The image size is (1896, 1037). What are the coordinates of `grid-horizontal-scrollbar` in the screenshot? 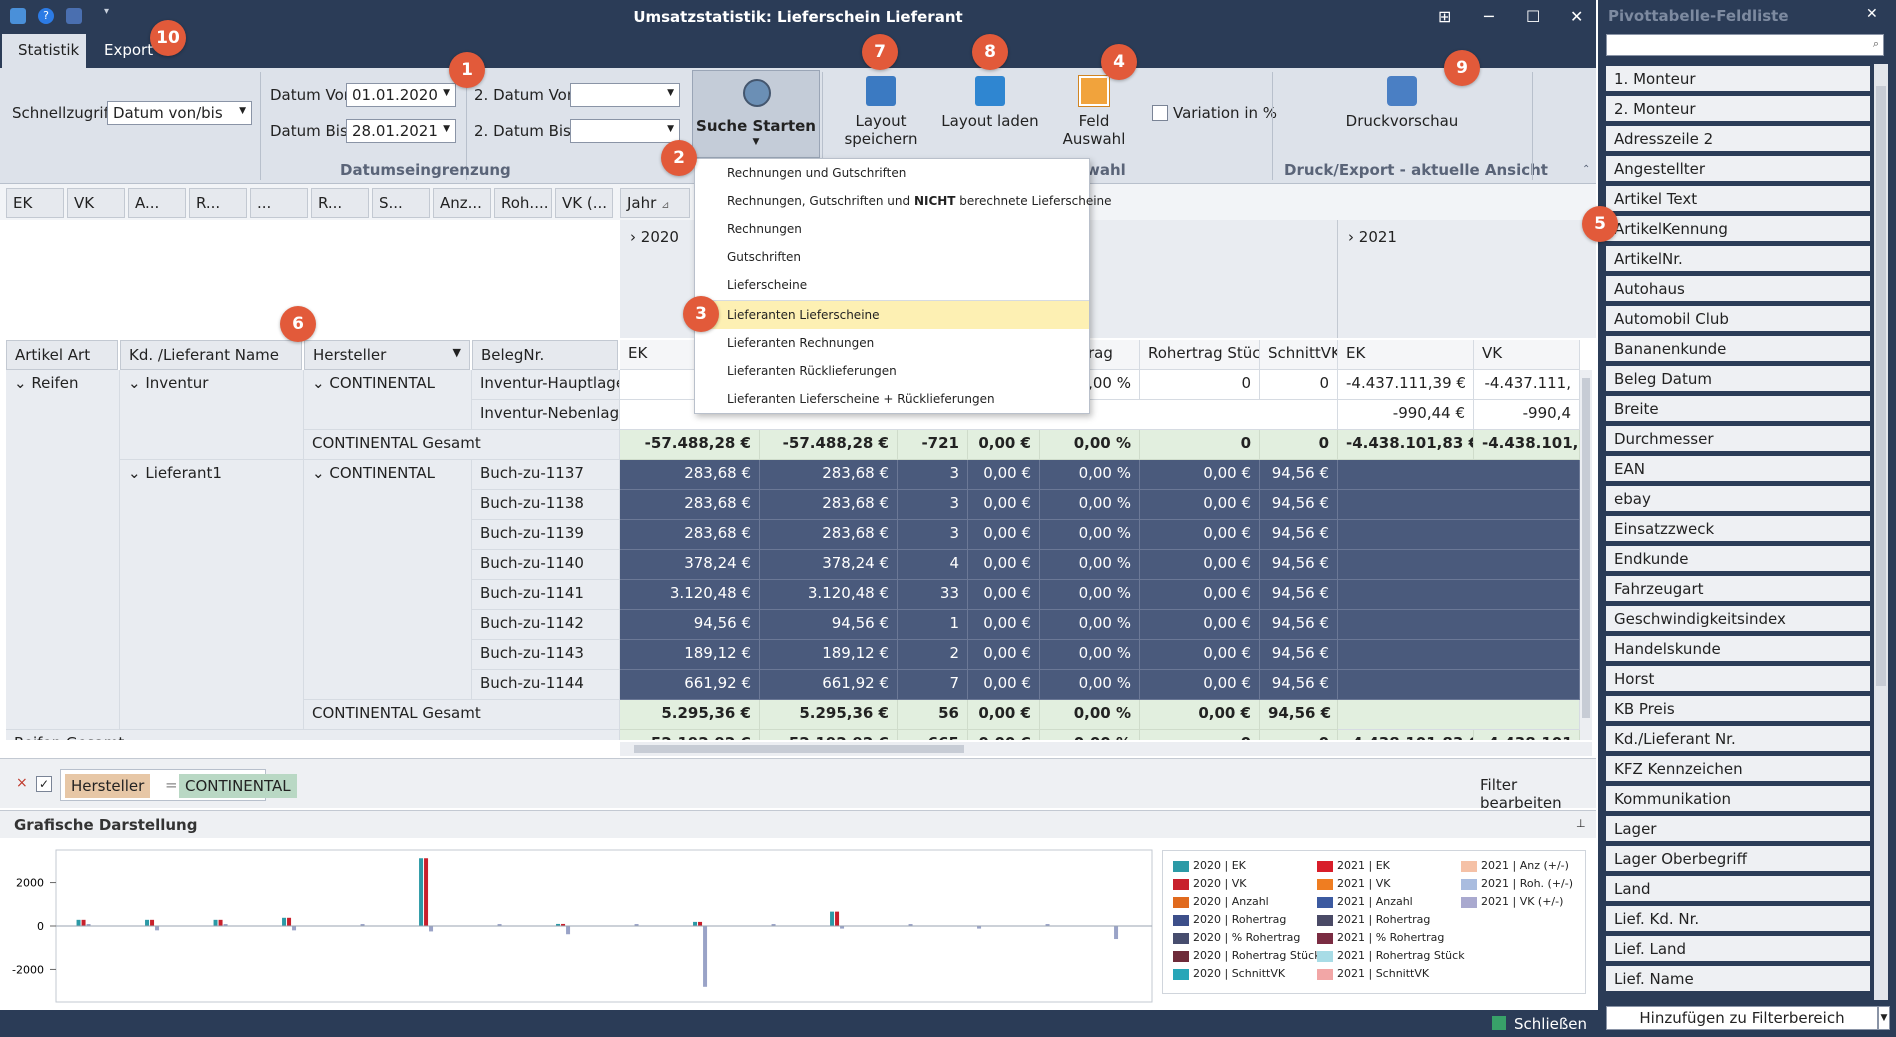 It's located at (1106, 749).